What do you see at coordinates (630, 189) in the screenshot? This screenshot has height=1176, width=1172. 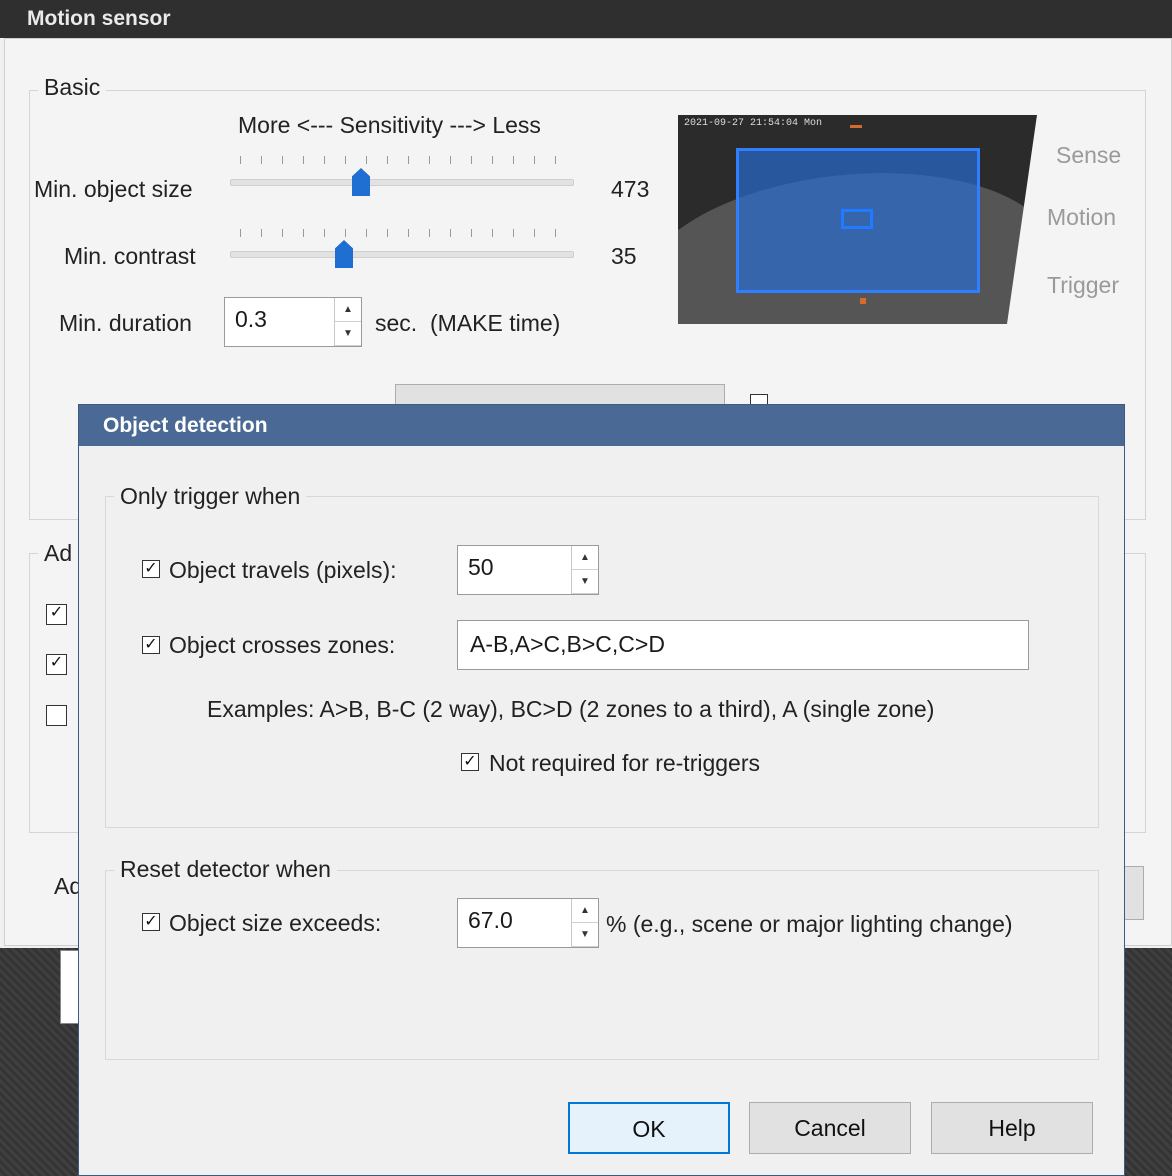 I see `min-object-size-value: 473` at bounding box center [630, 189].